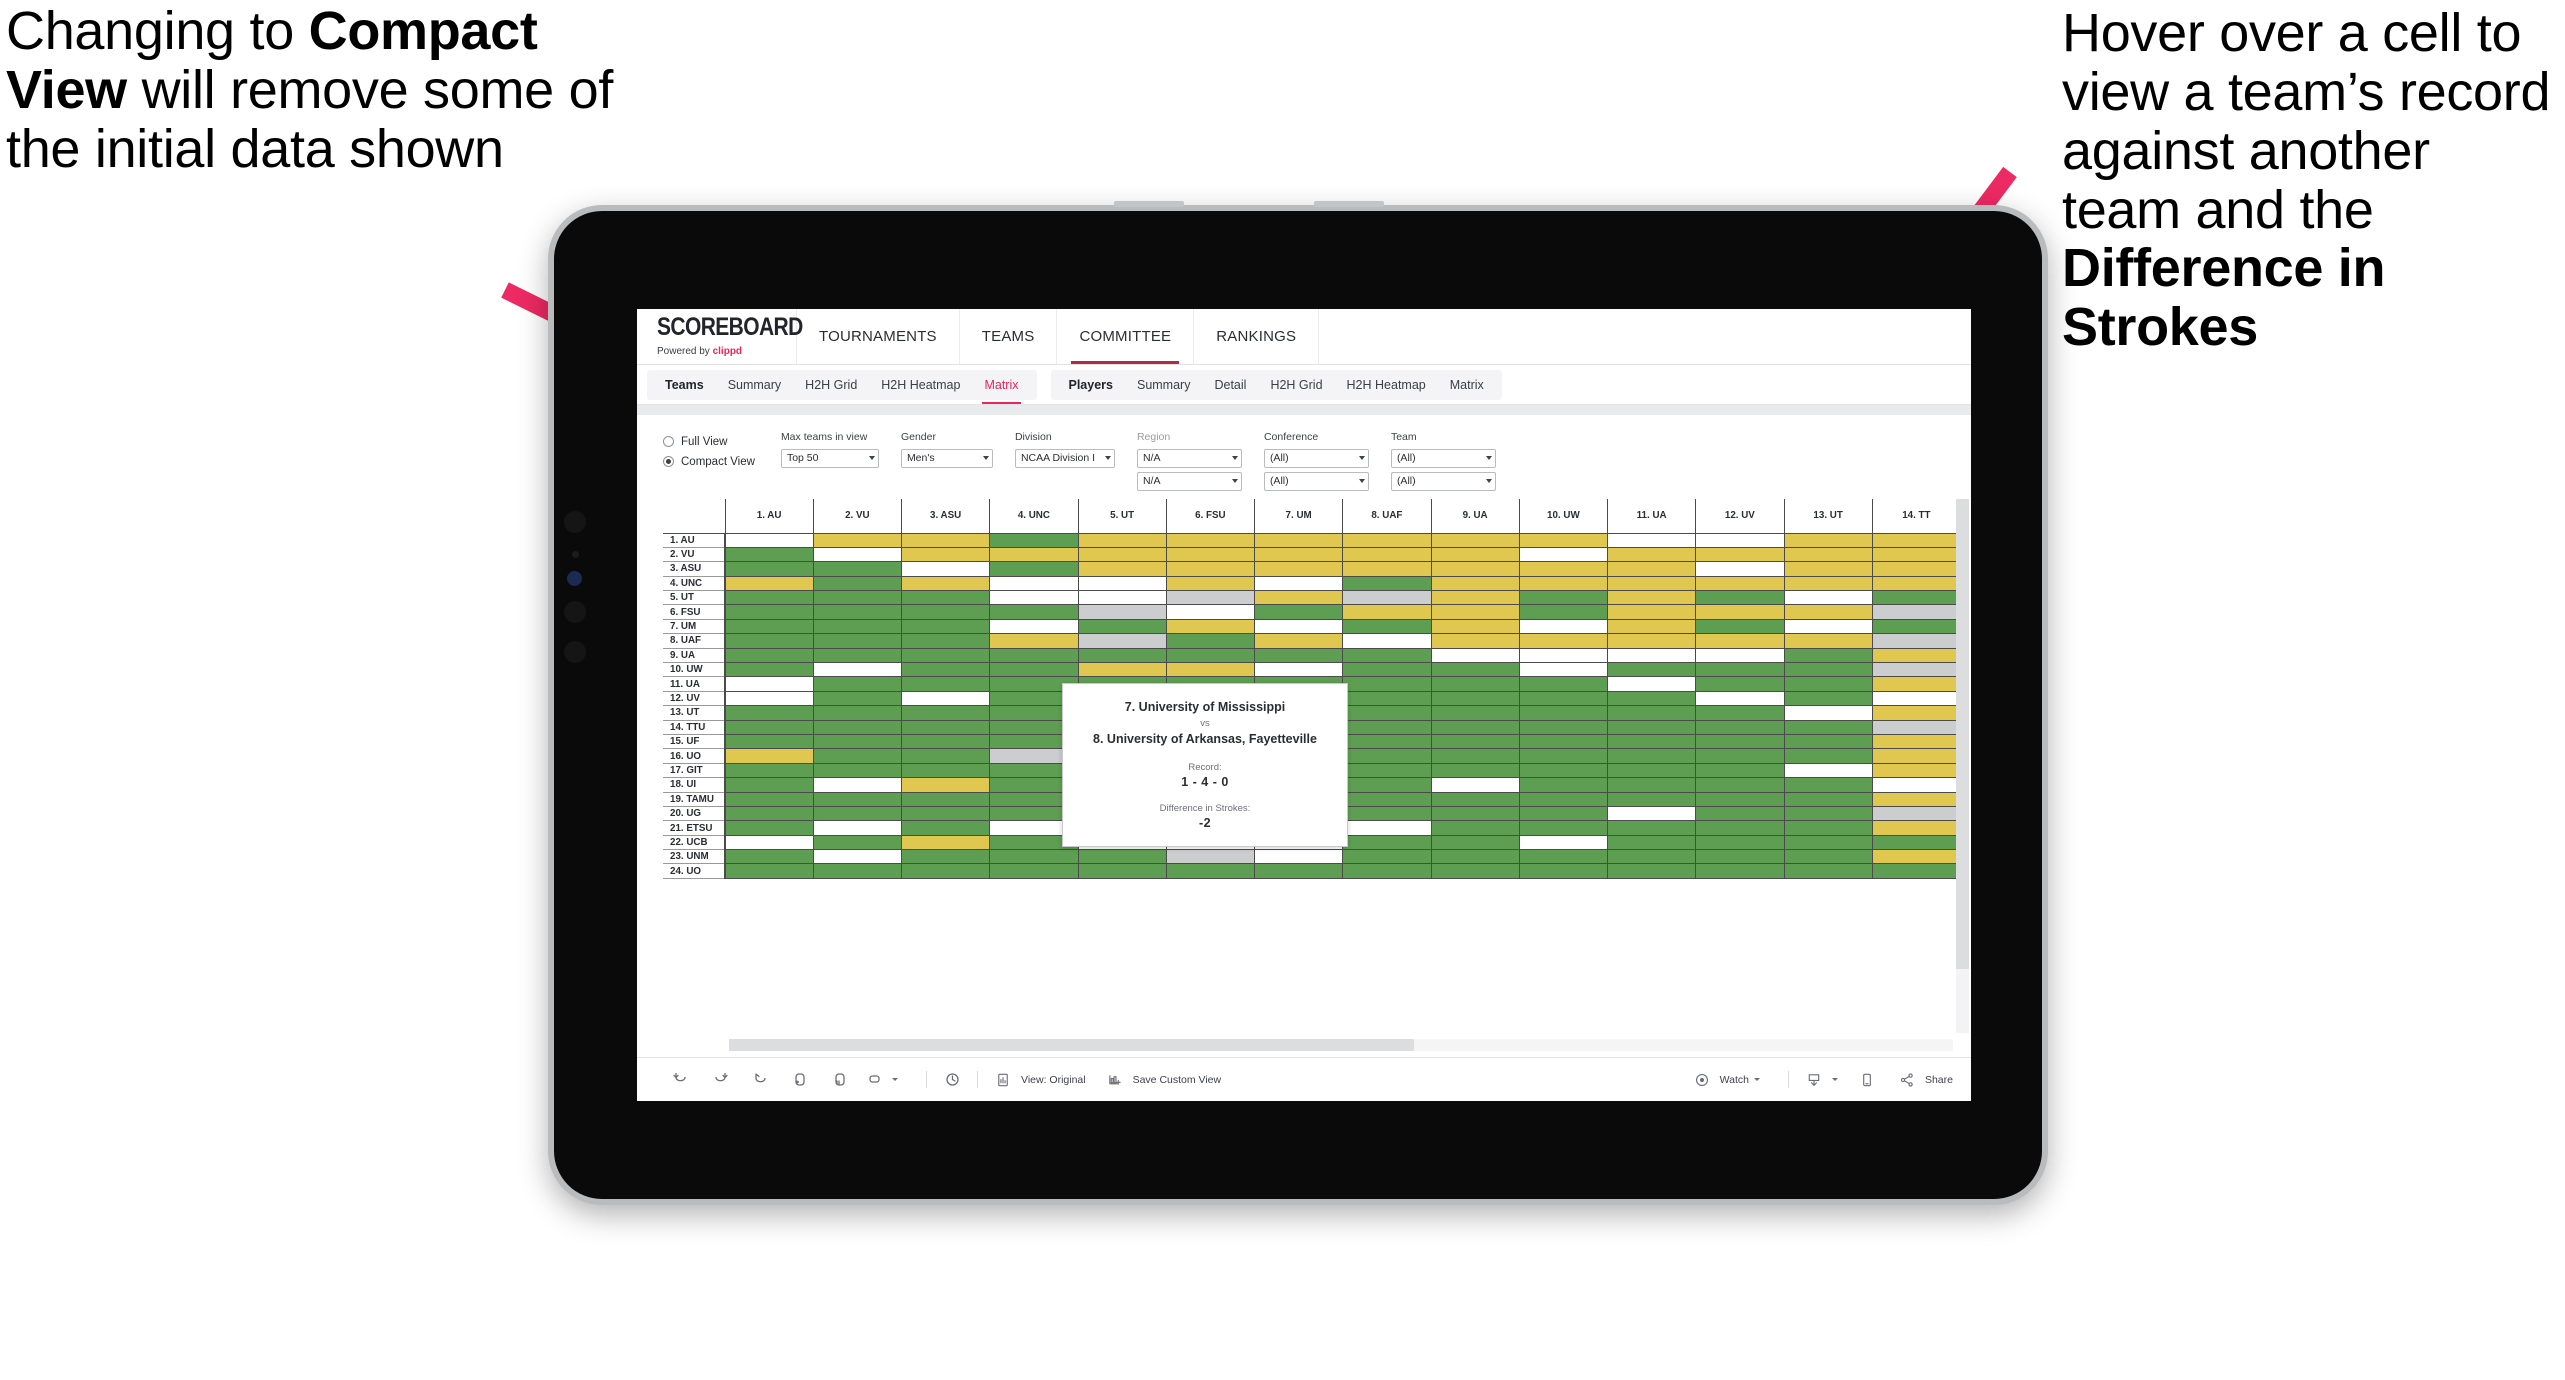 The height and width of the screenshot is (1380, 2565). I want to click on radio-full-view: Full View, so click(709, 441).